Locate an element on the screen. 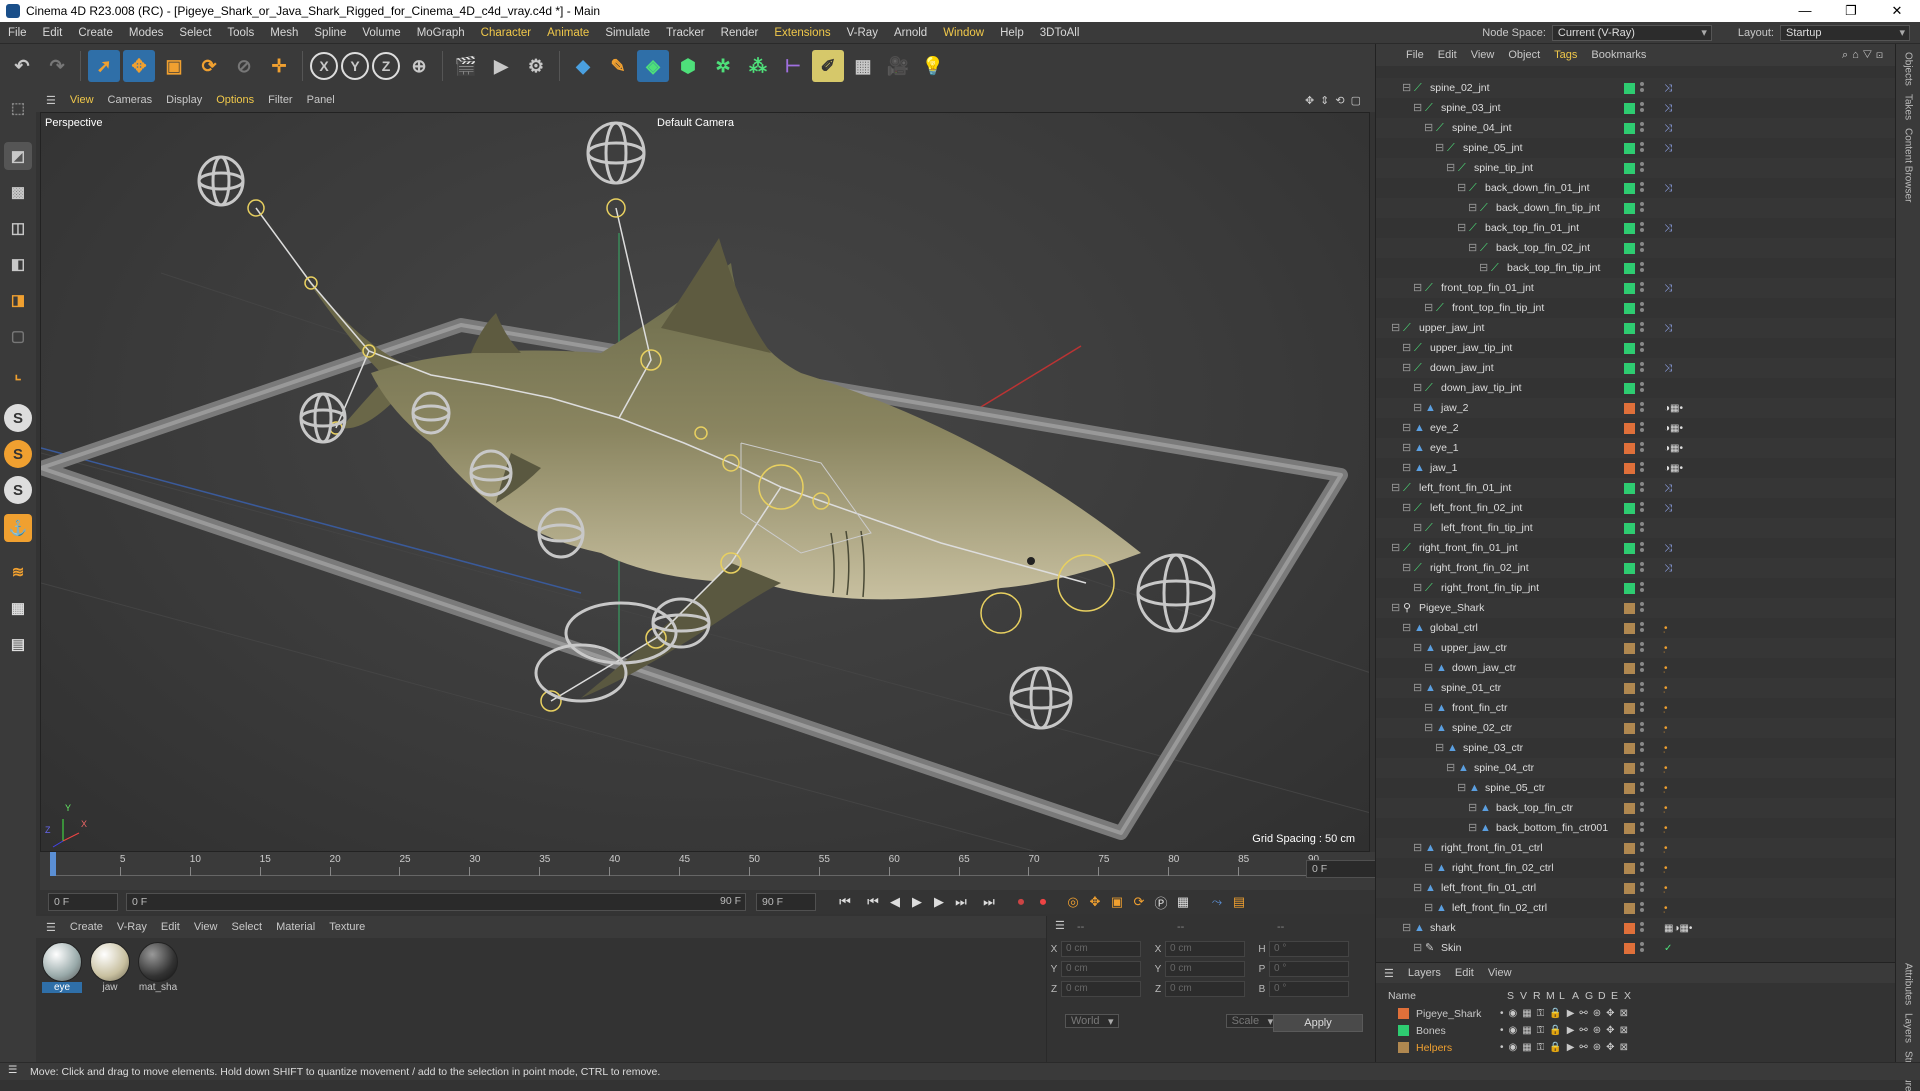 The image size is (1920, 1091). menu-mograph: MoGraph is located at coordinates (441, 33).